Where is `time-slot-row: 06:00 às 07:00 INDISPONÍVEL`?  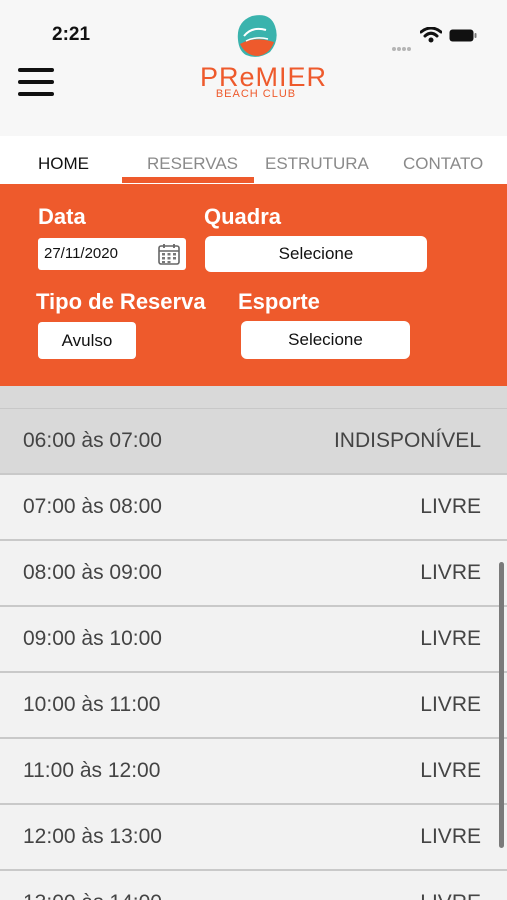 time-slot-row: 06:00 às 07:00 INDISPONÍVEL is located at coordinates (253, 442).